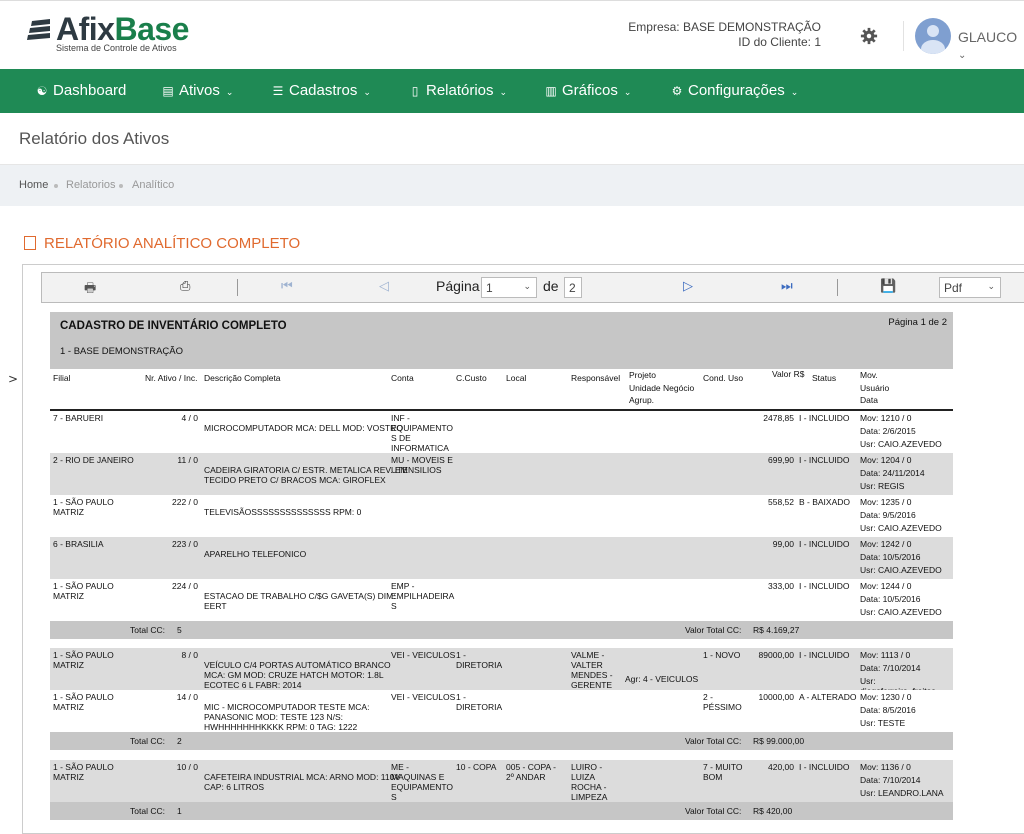 Image resolution: width=1024 pixels, height=834 pixels. What do you see at coordinates (589, 782) in the screenshot?
I see `cell-resp: LUIRO - LUIZA ROCHA - LIMPEZA` at bounding box center [589, 782].